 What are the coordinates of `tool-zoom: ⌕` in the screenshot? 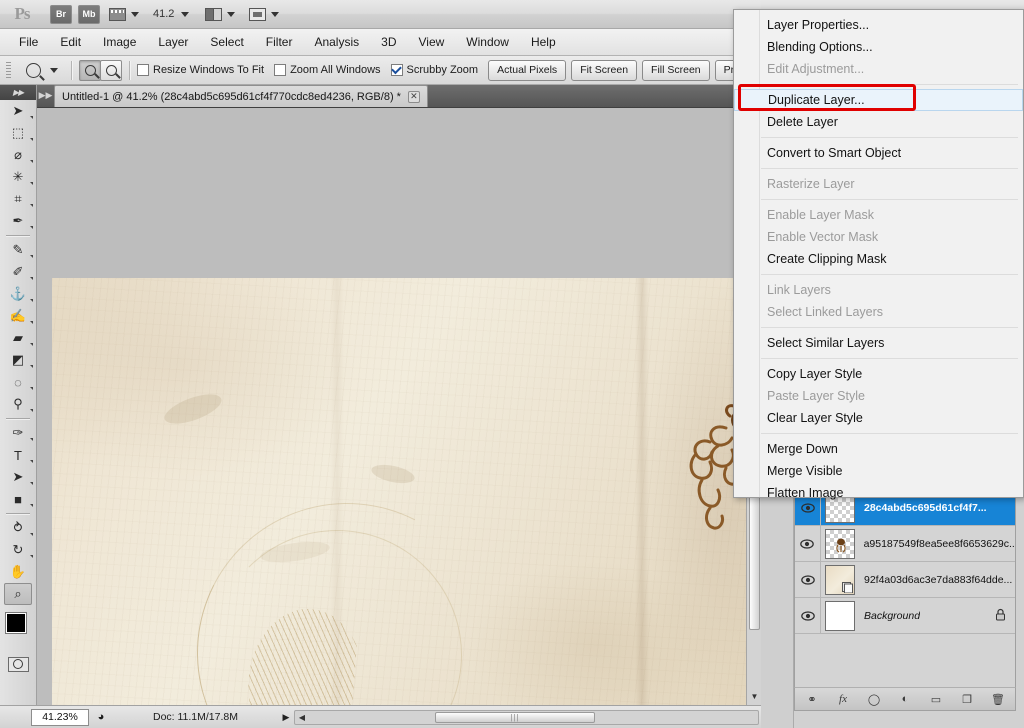 It's located at (18, 594).